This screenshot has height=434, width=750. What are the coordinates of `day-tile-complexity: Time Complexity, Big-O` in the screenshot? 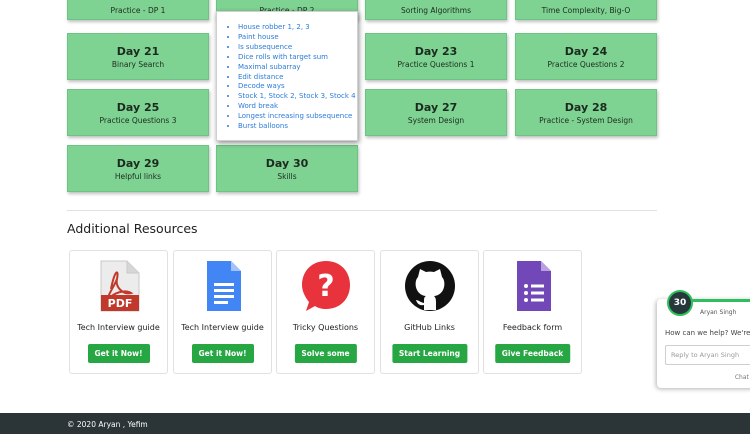 It's located at (586, 10).